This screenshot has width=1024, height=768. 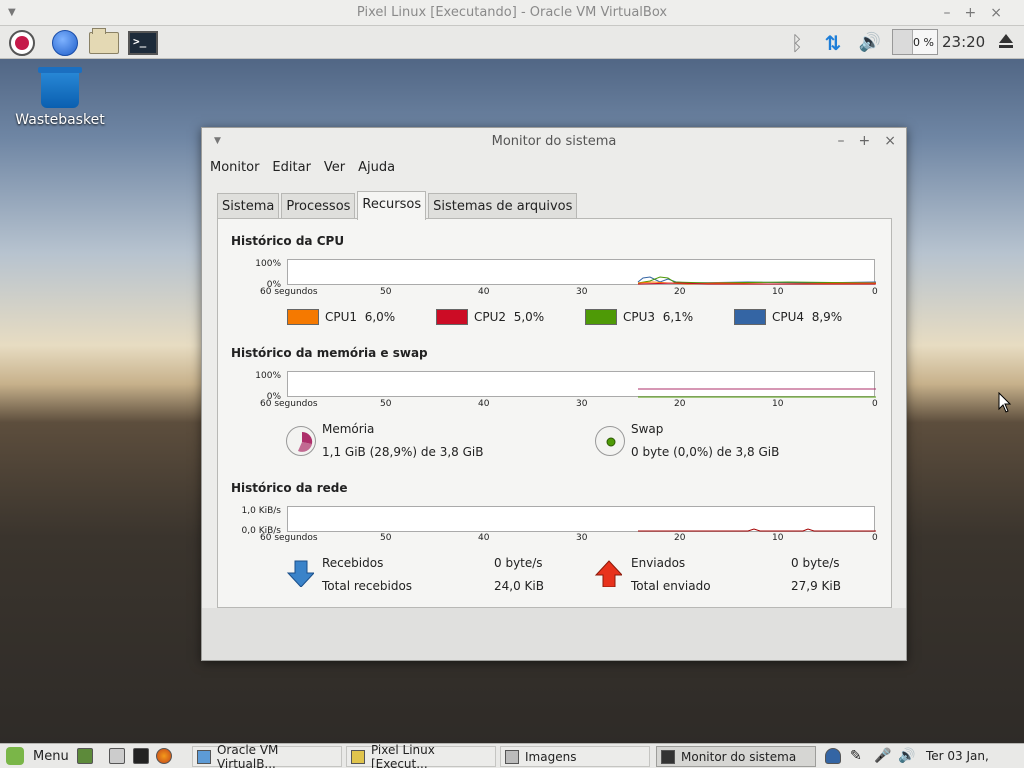 What do you see at coordinates (917, 42) in the screenshot?
I see `cpu-usage-value: 0` at bounding box center [917, 42].